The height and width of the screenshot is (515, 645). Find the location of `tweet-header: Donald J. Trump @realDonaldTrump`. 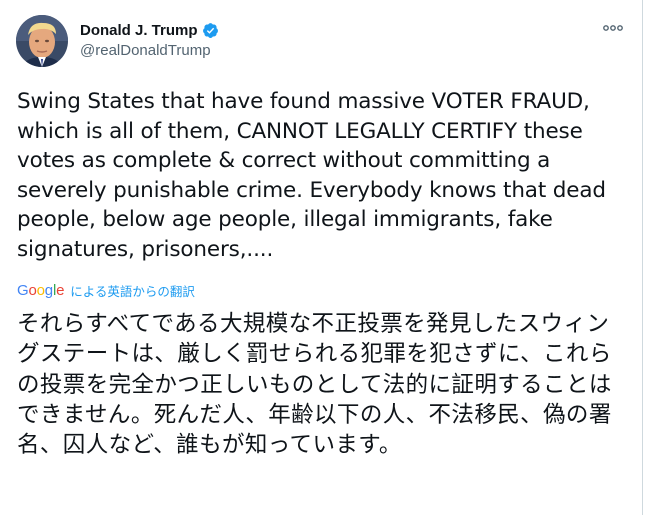

tweet-header: Donald J. Trump @realDonaldTrump is located at coordinates (117, 41).